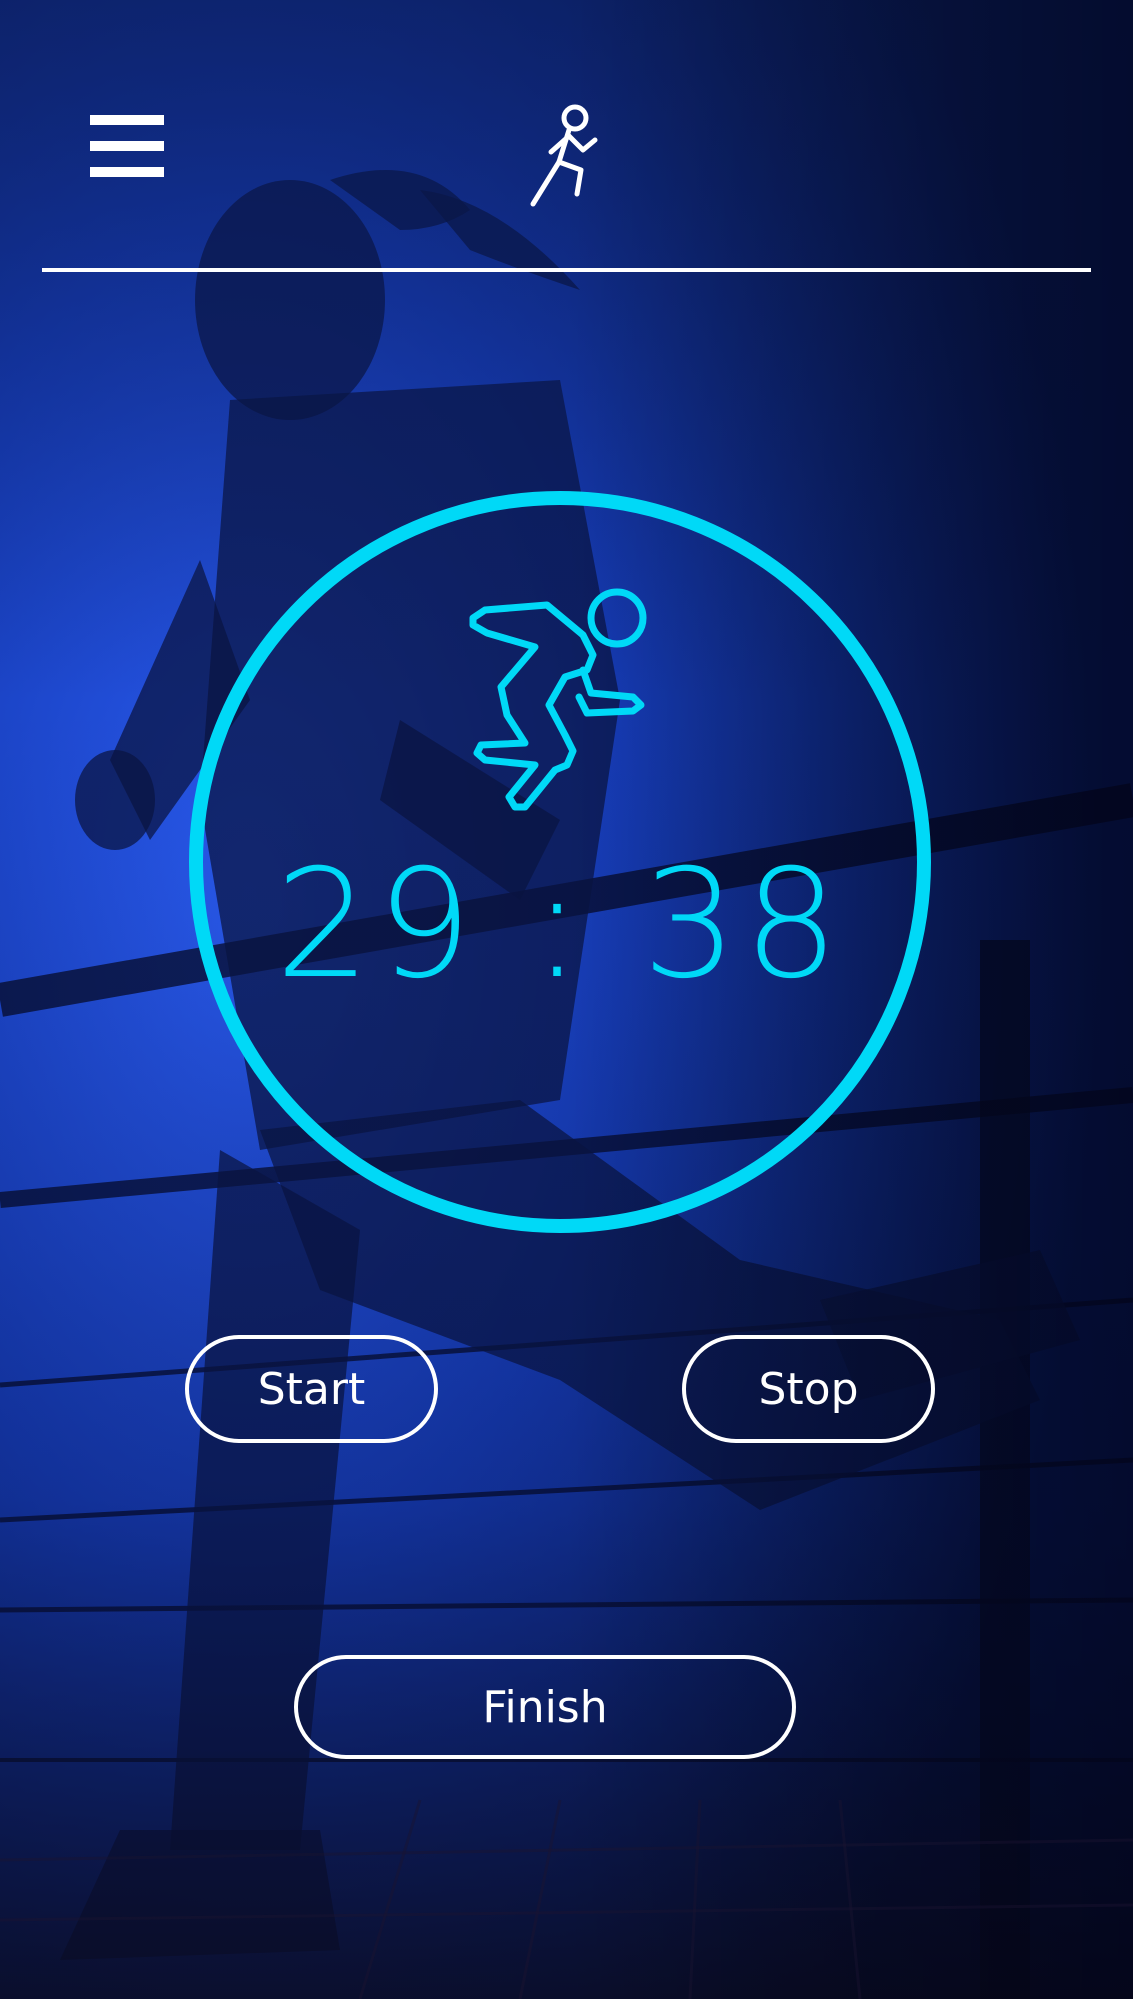 Image resolution: width=1133 pixels, height=1999 pixels. Describe the element at coordinates (560, 700) in the screenshot. I see `sprinting-runner-icon` at that location.